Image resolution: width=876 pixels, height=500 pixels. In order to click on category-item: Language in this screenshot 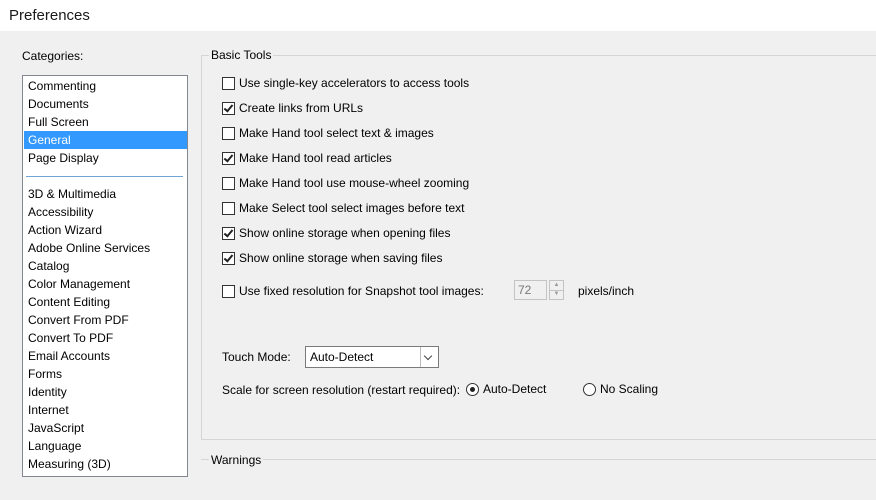, I will do `click(105, 446)`.